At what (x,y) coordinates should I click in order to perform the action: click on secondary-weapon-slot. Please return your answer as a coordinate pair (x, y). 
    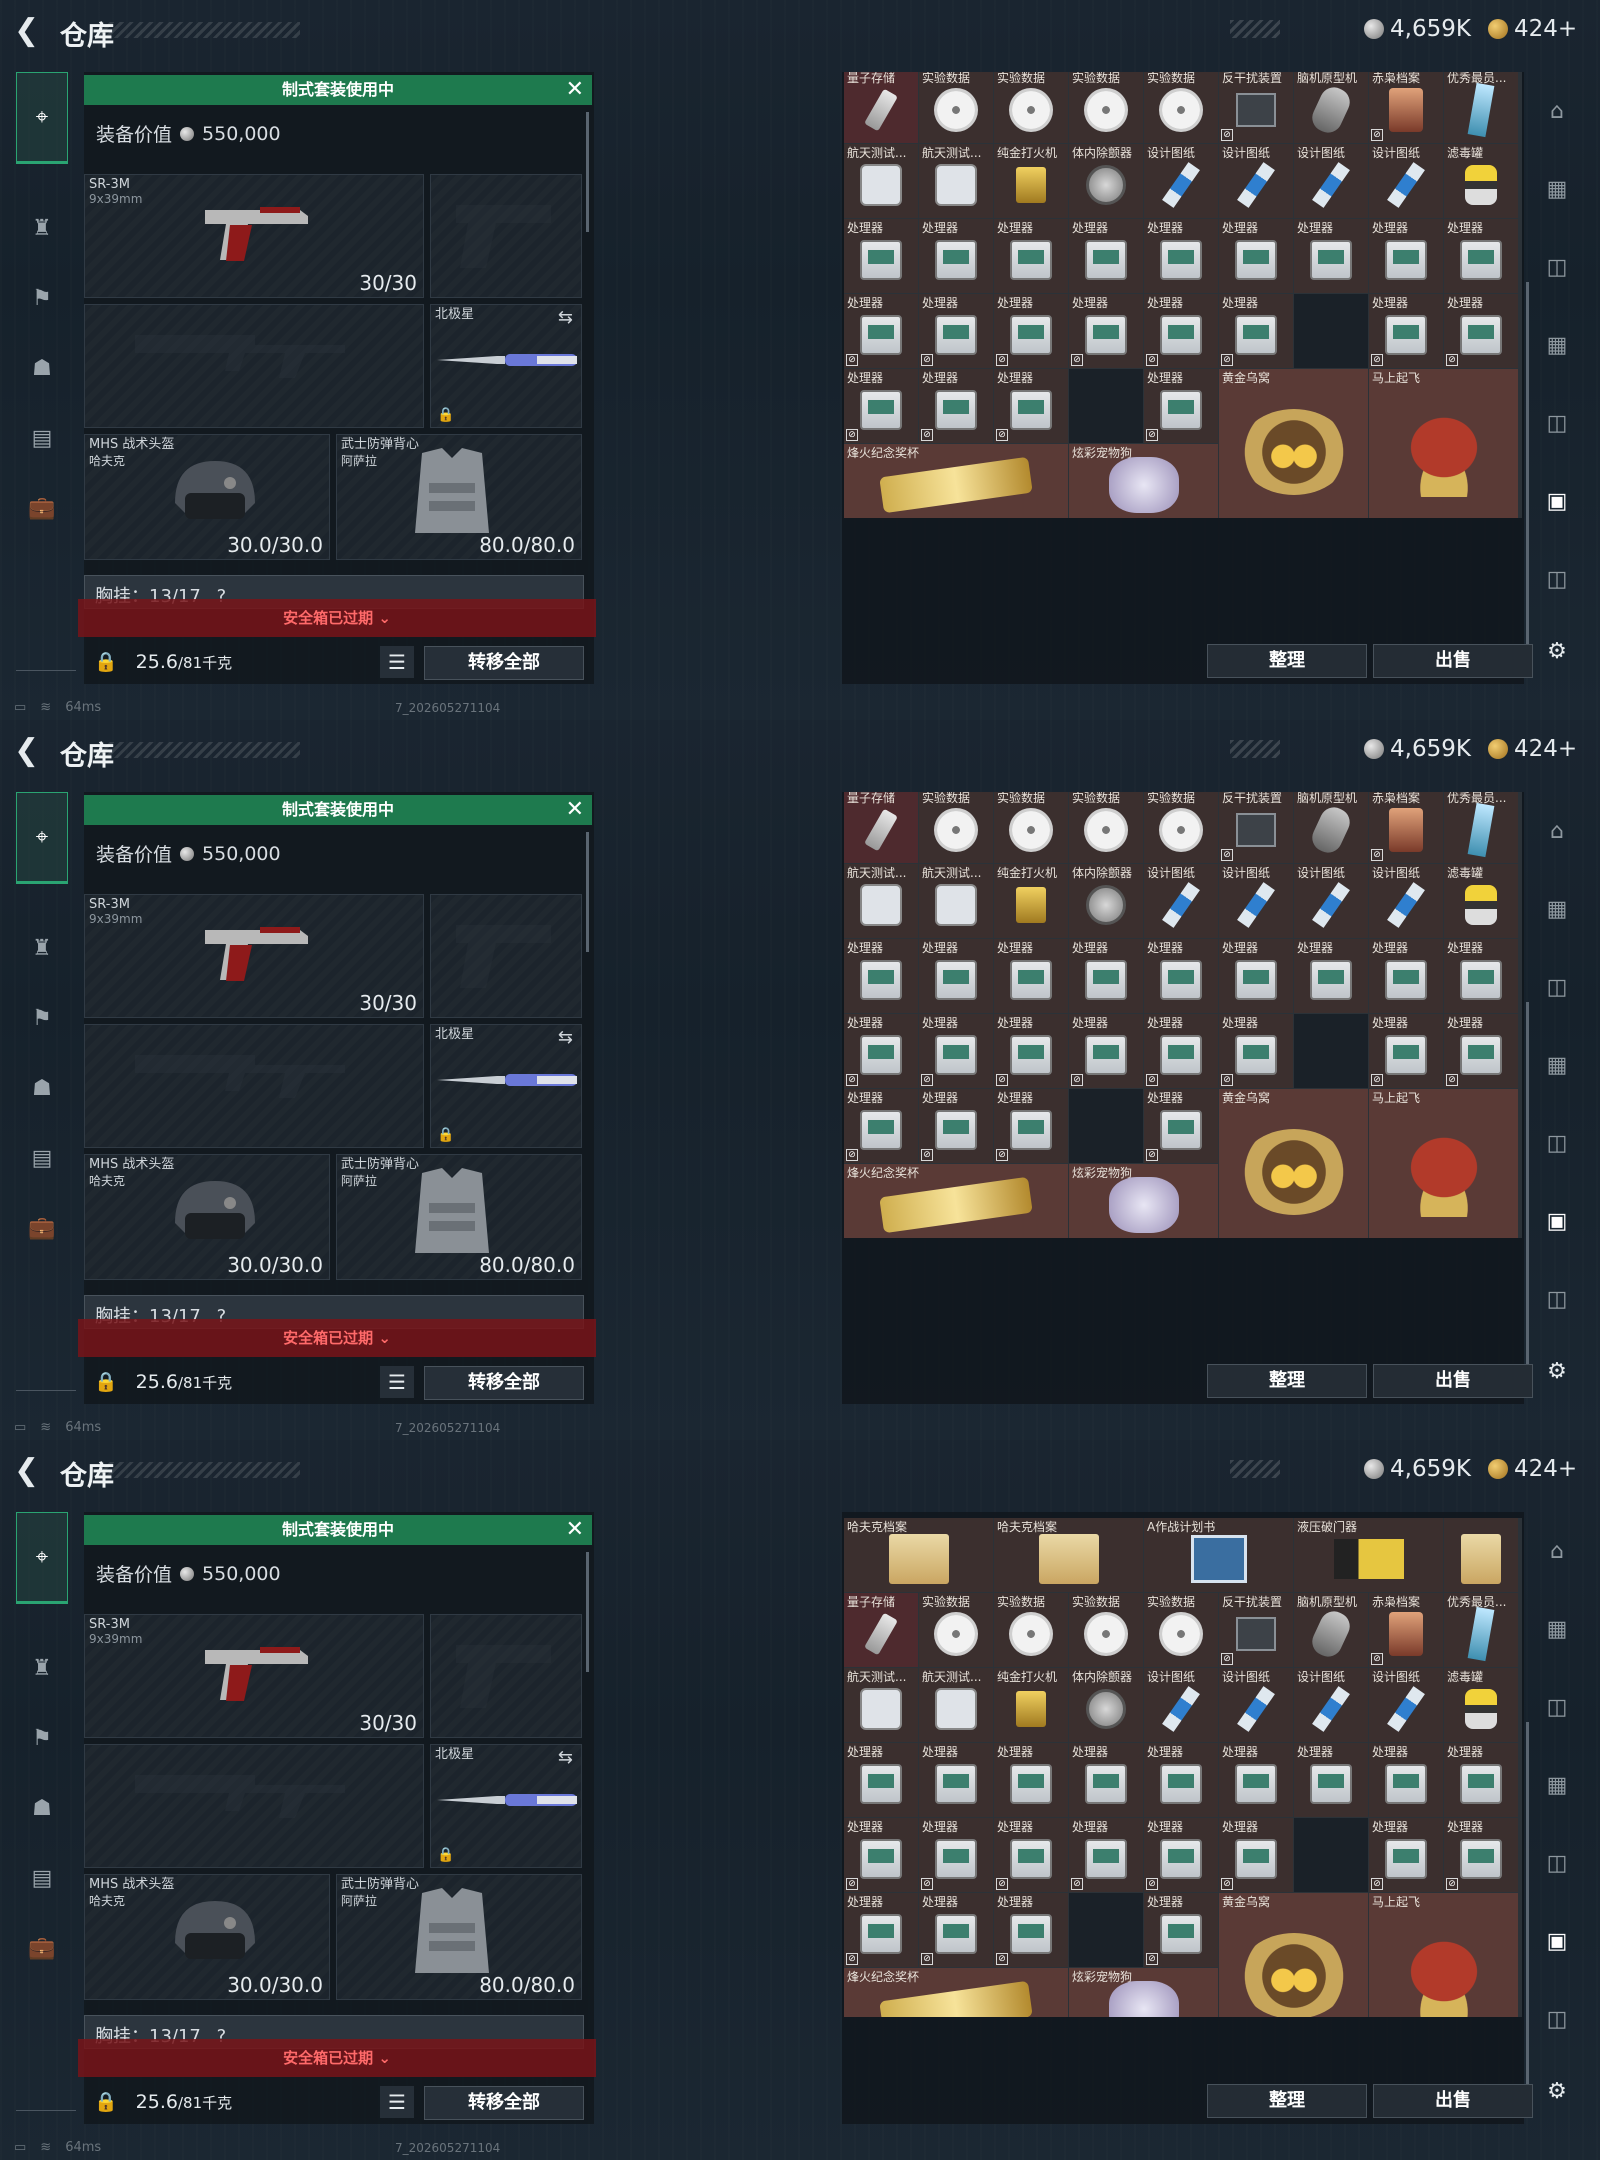
    Looking at the image, I should click on (506, 1676).